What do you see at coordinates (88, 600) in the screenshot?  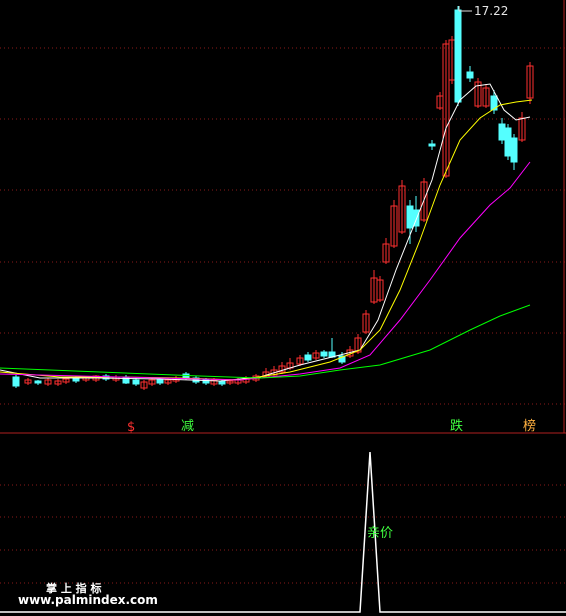 I see `watermark-url: www.palmindex.com` at bounding box center [88, 600].